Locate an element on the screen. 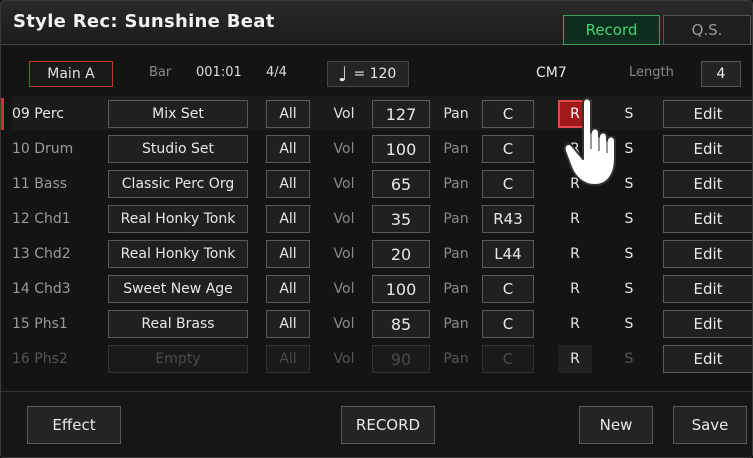 The height and width of the screenshot is (458, 753). pan-field: L44 is located at coordinates (508, 254).